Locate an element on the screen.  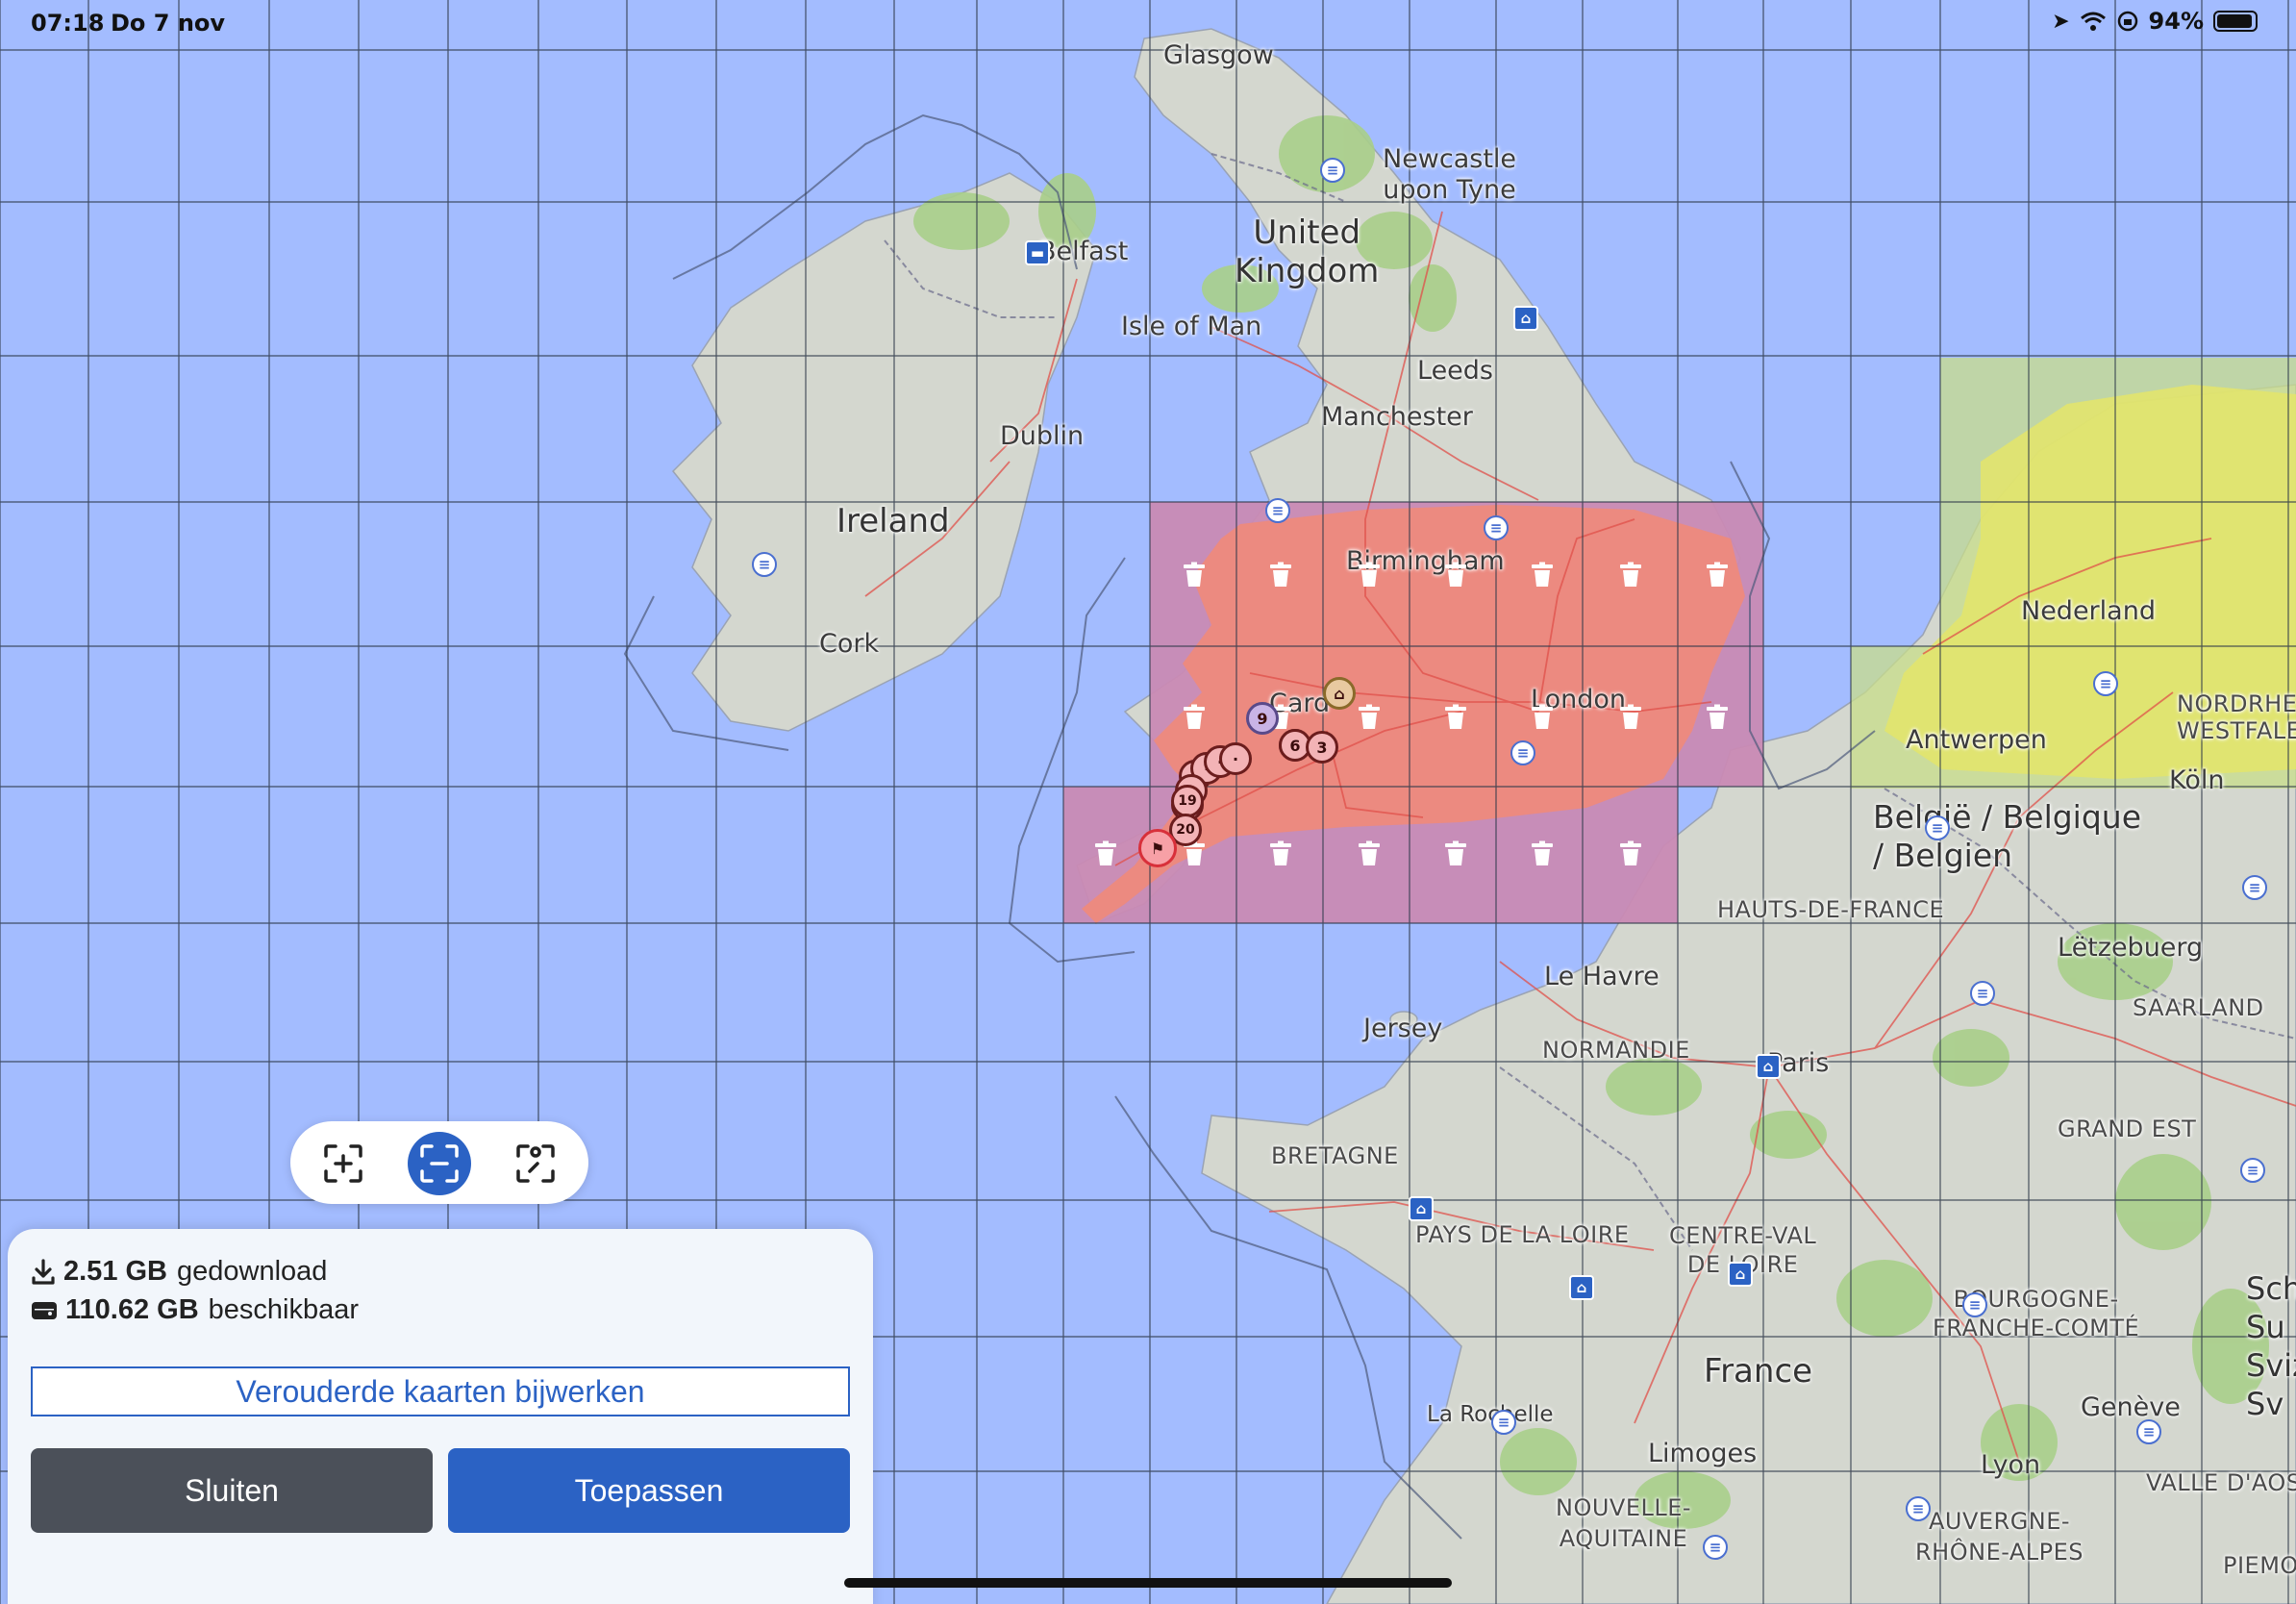
label-bourgogne: BOURGOGNE- FRANCHE-COMTÉ is located at coordinates (2036, 1313).